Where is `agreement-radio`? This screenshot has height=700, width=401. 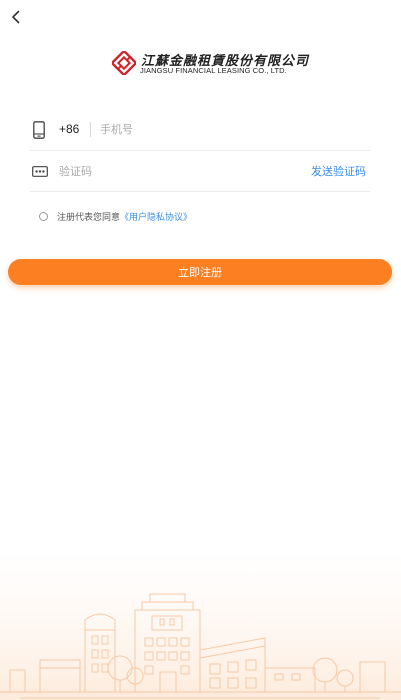
agreement-radio is located at coordinates (43, 216).